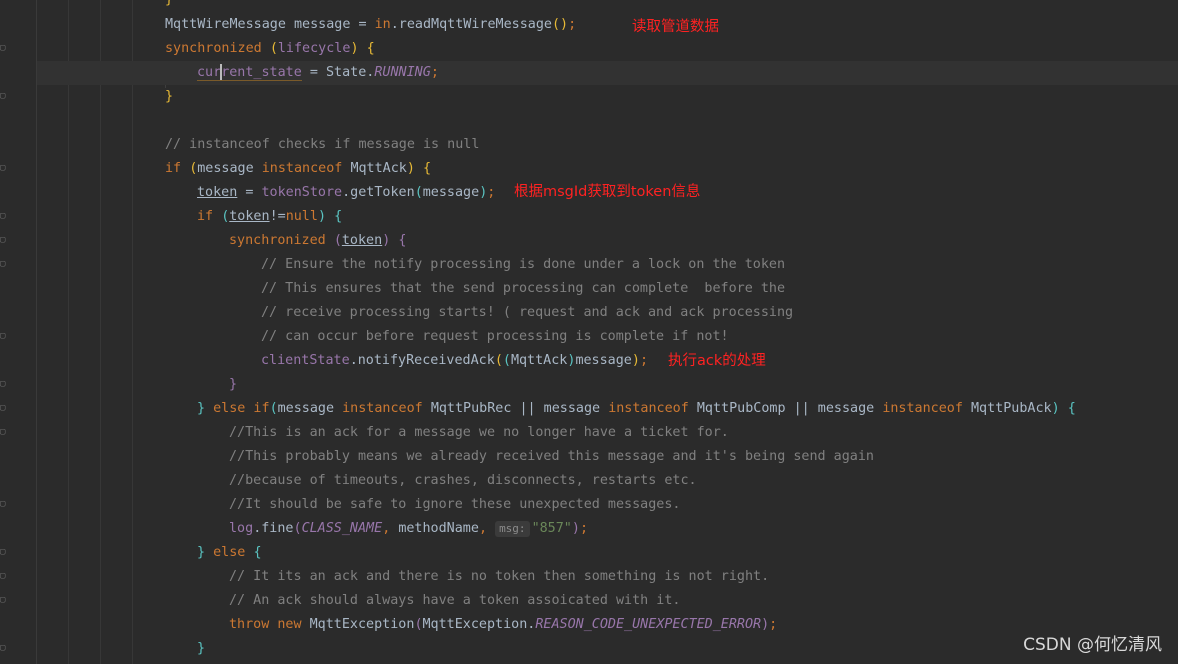  What do you see at coordinates (281, 240) in the screenshot?
I see `keyword: synchronized` at bounding box center [281, 240].